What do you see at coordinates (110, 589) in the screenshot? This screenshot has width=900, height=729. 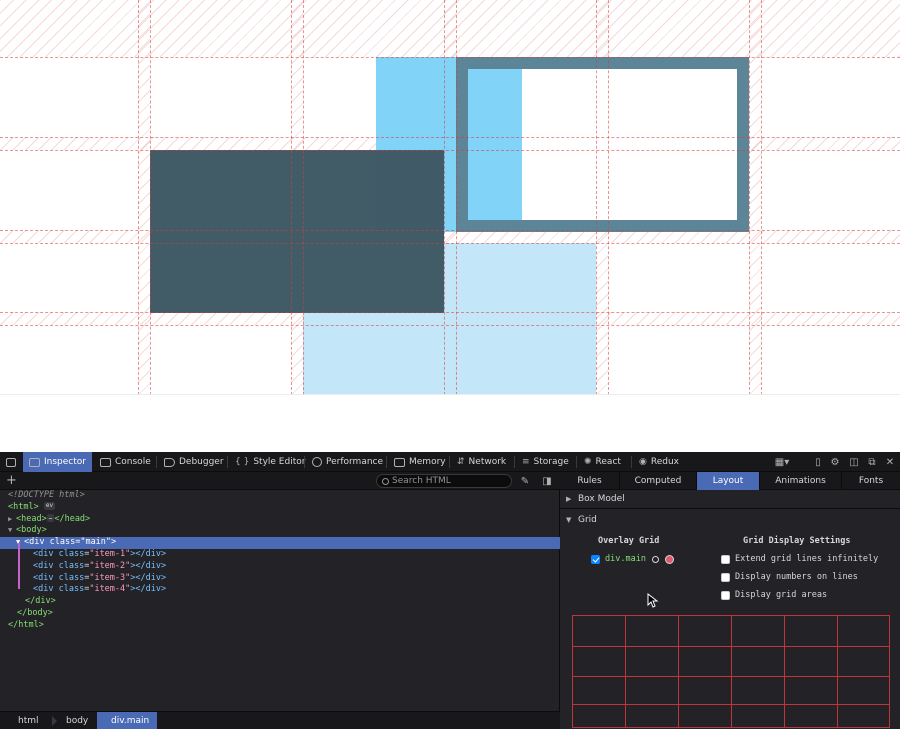 I see `attr-value: "item-4"` at bounding box center [110, 589].